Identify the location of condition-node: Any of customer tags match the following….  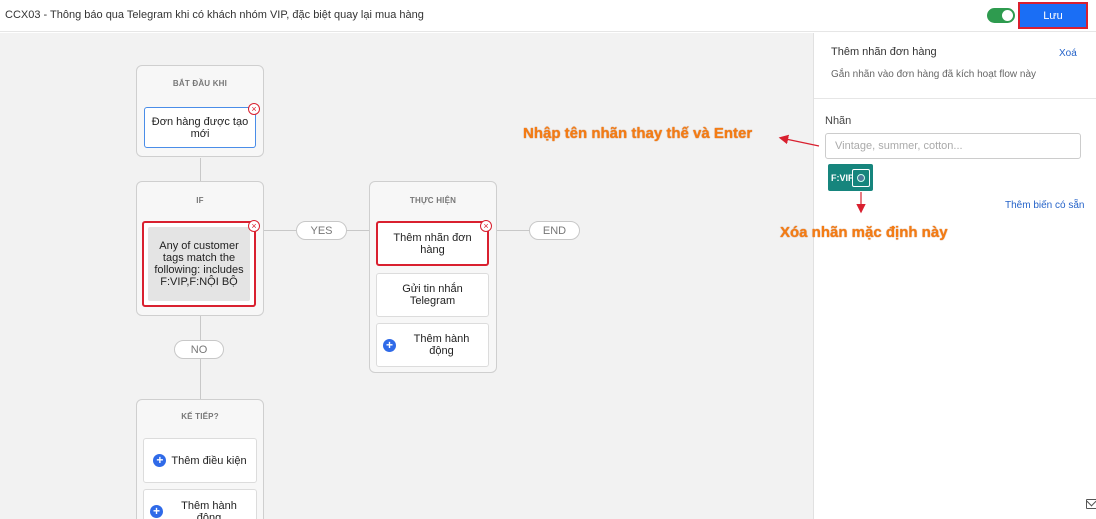
(199, 264).